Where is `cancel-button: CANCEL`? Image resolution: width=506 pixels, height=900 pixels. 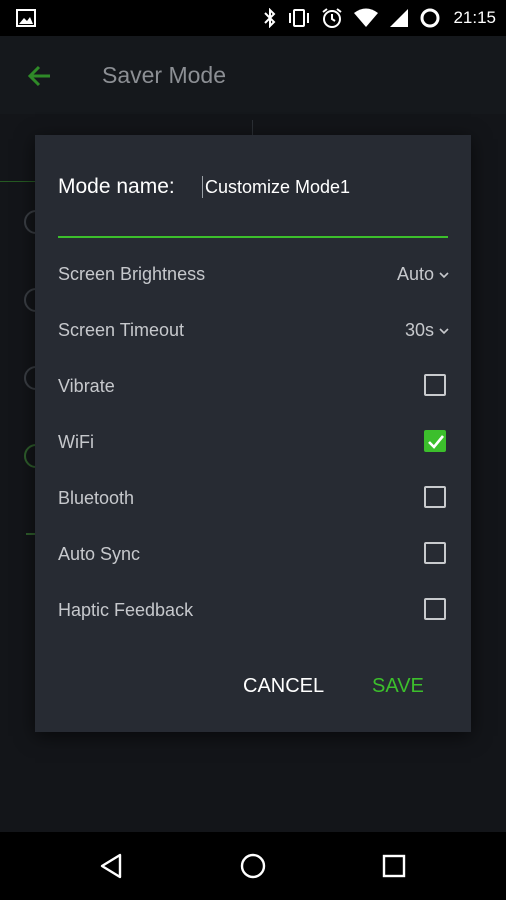 cancel-button: CANCEL is located at coordinates (283, 686).